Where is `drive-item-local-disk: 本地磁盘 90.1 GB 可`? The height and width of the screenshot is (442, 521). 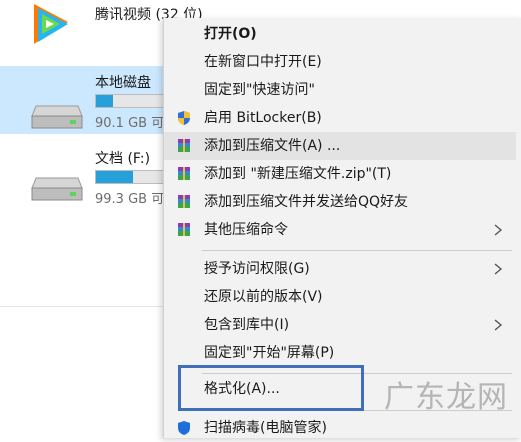 drive-item-local-disk: 本地磁盘 90.1 GB 可 is located at coordinates (85, 100).